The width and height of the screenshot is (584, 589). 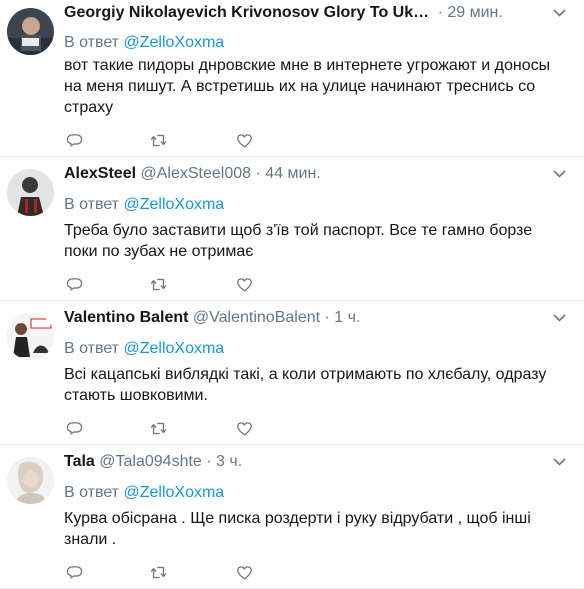 What do you see at coordinates (126, 317) in the screenshot?
I see `display-name: Valentino Balent` at bounding box center [126, 317].